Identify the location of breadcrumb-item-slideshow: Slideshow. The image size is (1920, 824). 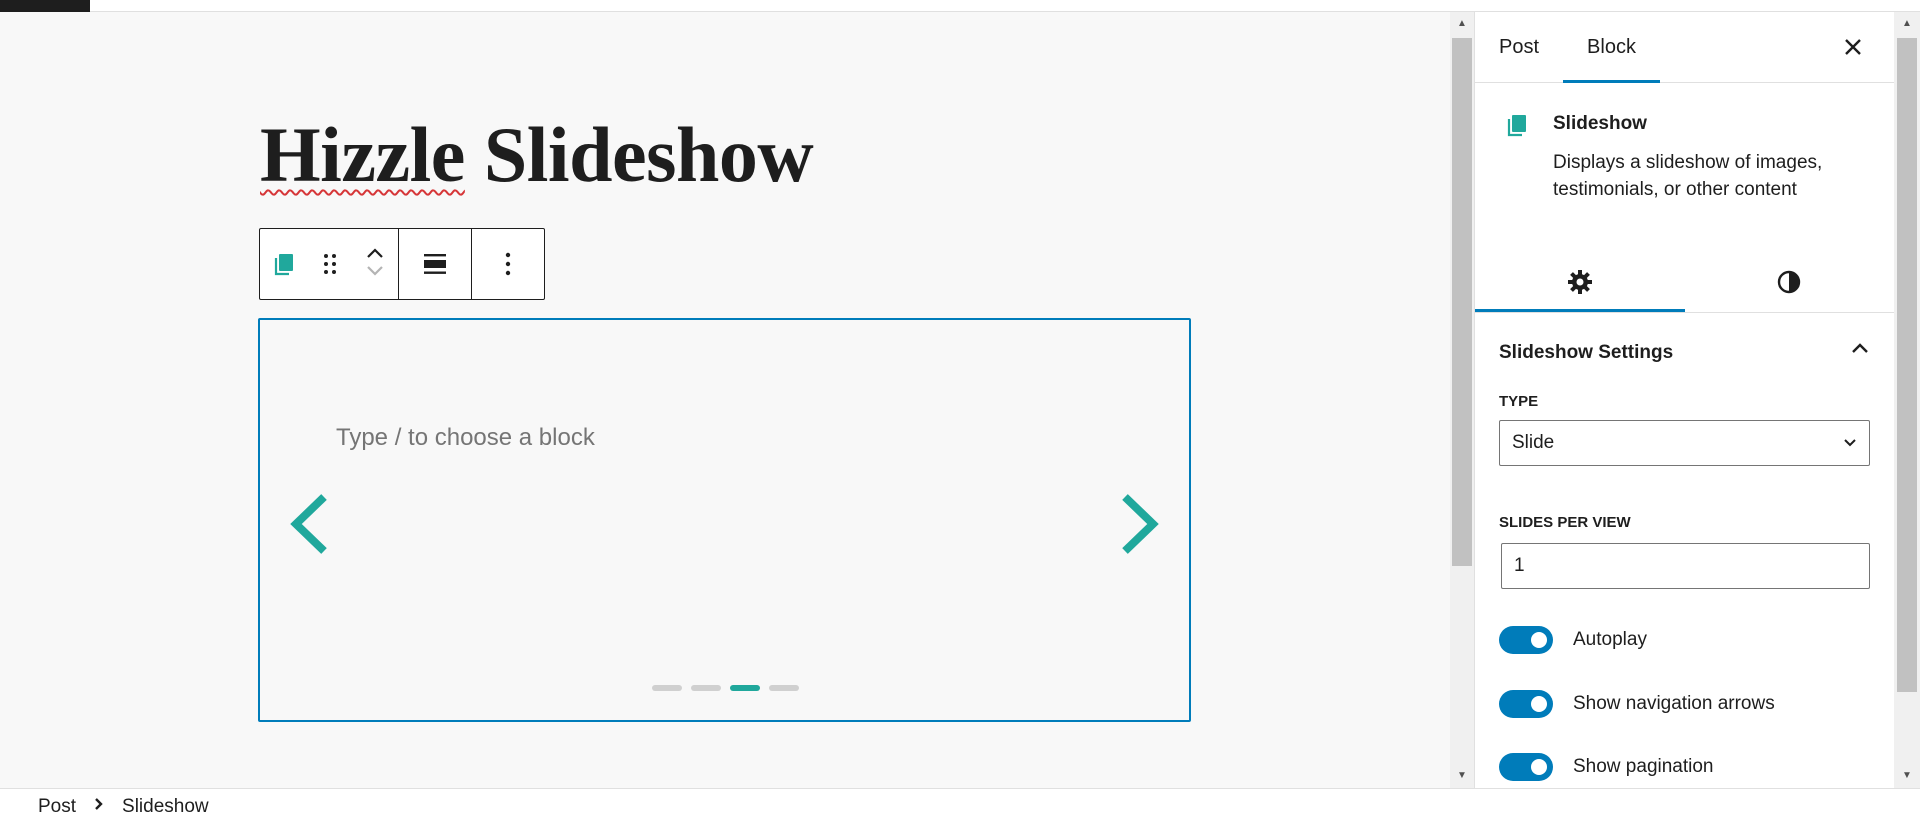
(165, 807).